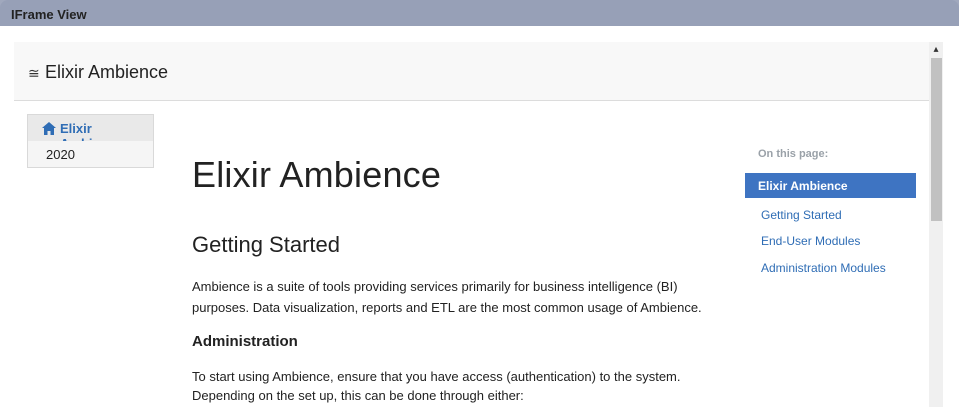  I want to click on toc-item-label: Elixir Ambience, so click(803, 186).